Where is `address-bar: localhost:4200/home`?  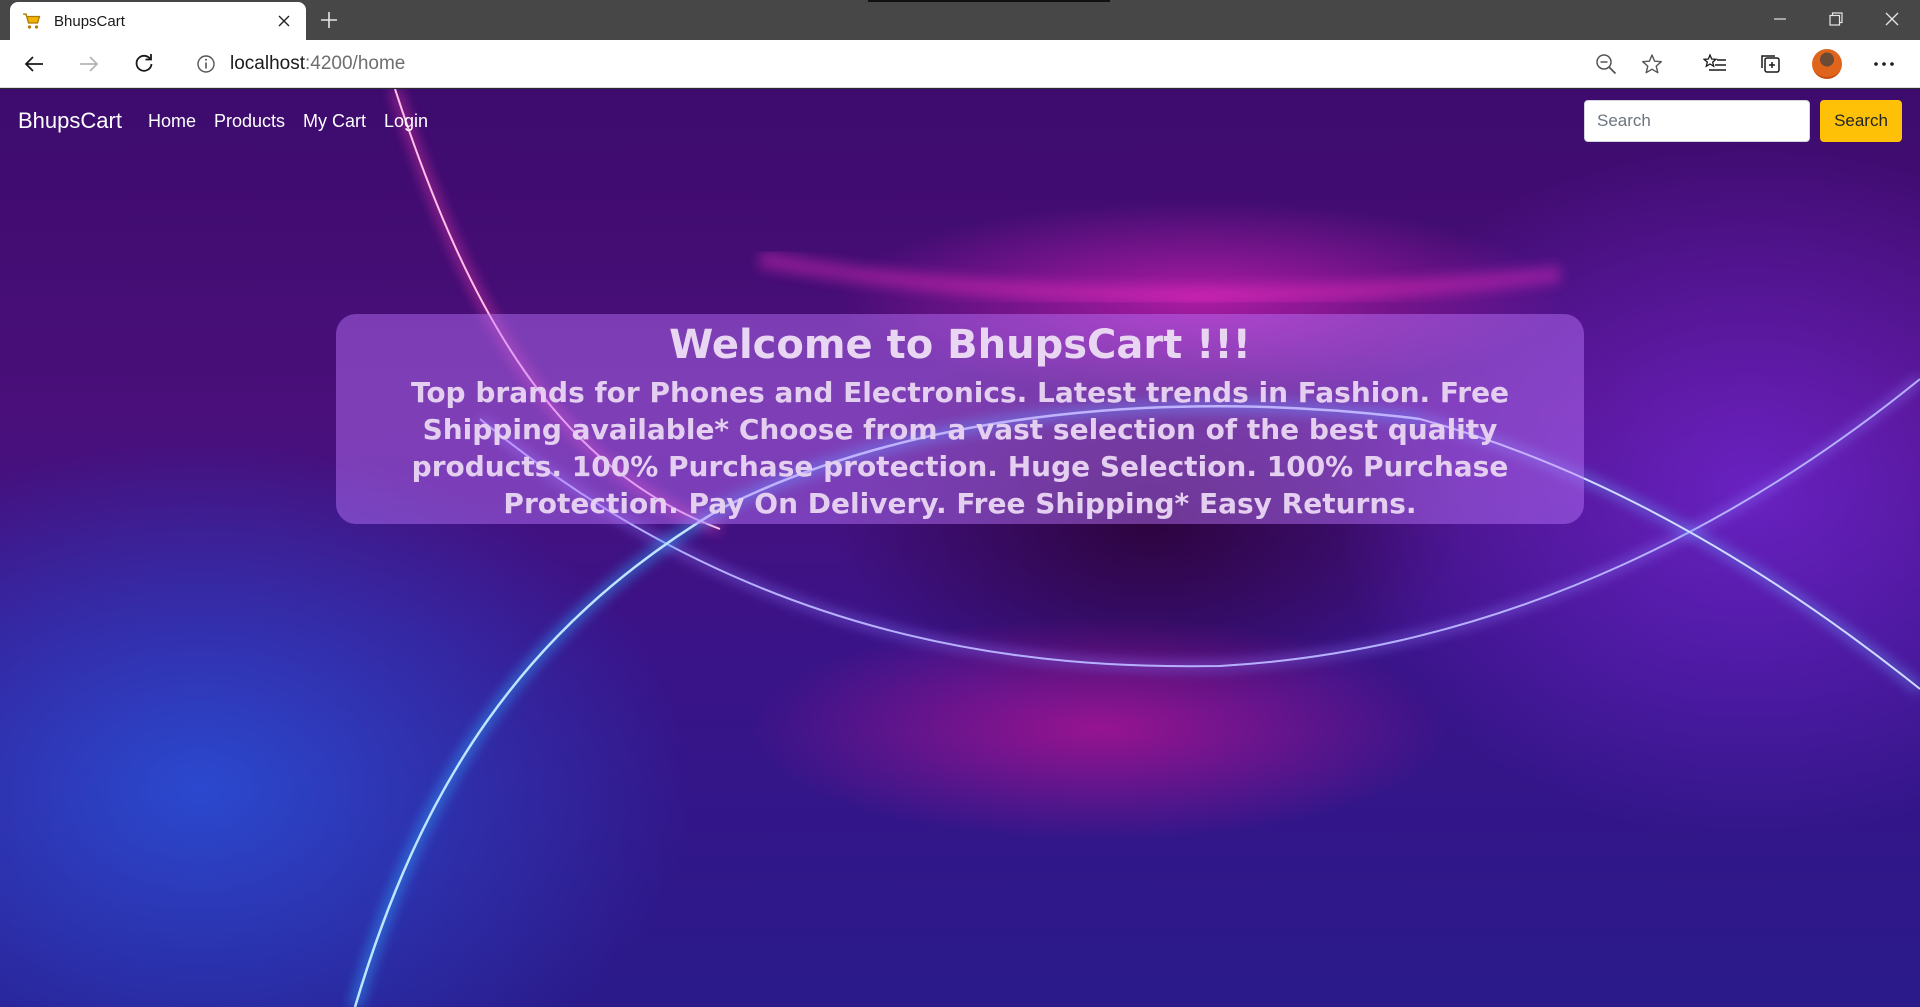
address-bar: localhost:4200/home is located at coordinates (930, 64).